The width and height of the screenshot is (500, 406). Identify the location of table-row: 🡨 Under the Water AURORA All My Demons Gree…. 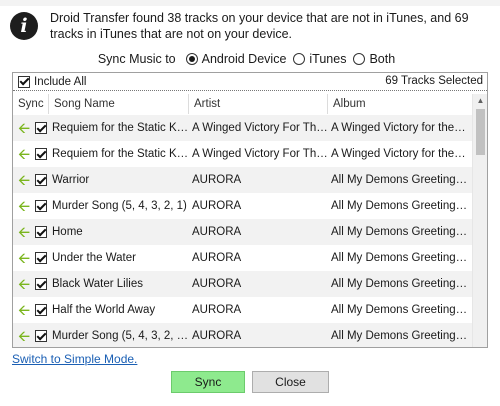
(242, 258).